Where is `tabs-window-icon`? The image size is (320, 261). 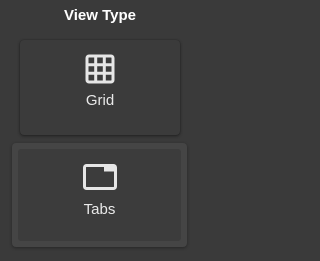 tabs-window-icon is located at coordinates (99, 177).